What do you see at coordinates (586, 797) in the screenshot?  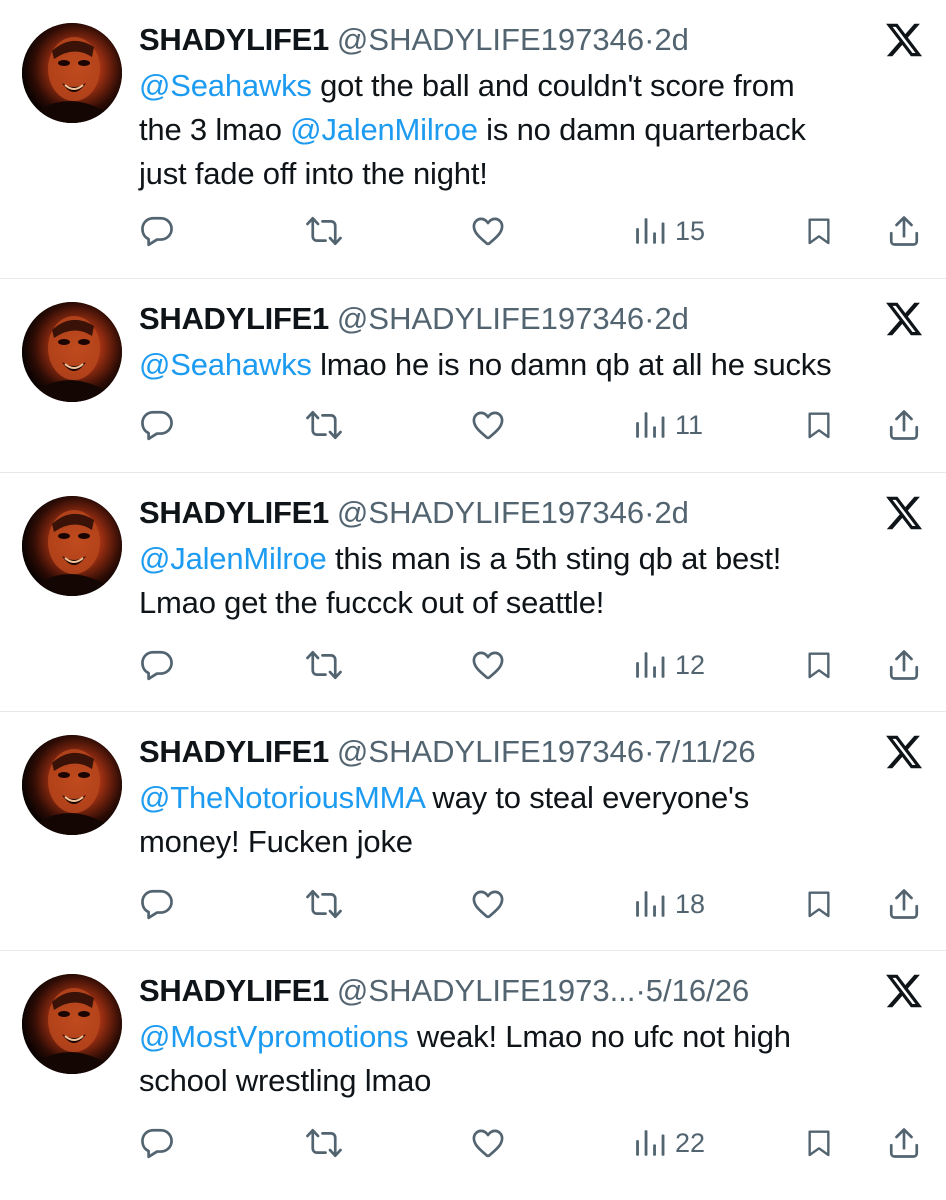 I see `text-segment: way to steal everyone's` at bounding box center [586, 797].